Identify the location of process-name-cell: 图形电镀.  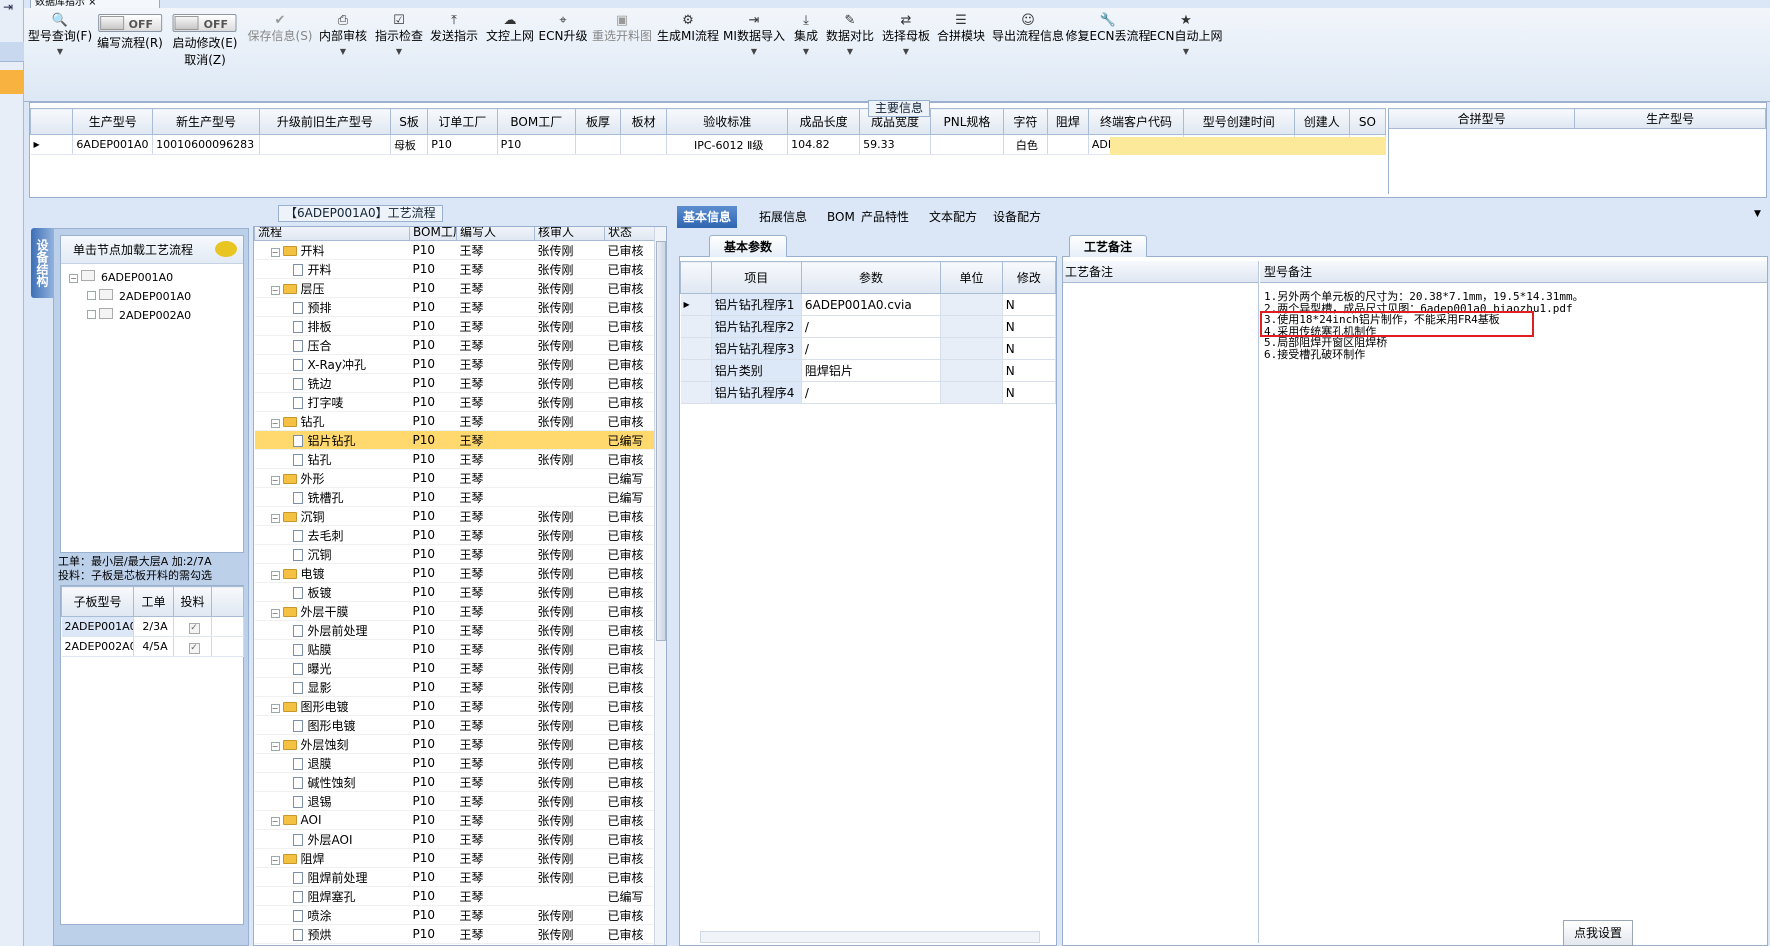
(332, 725).